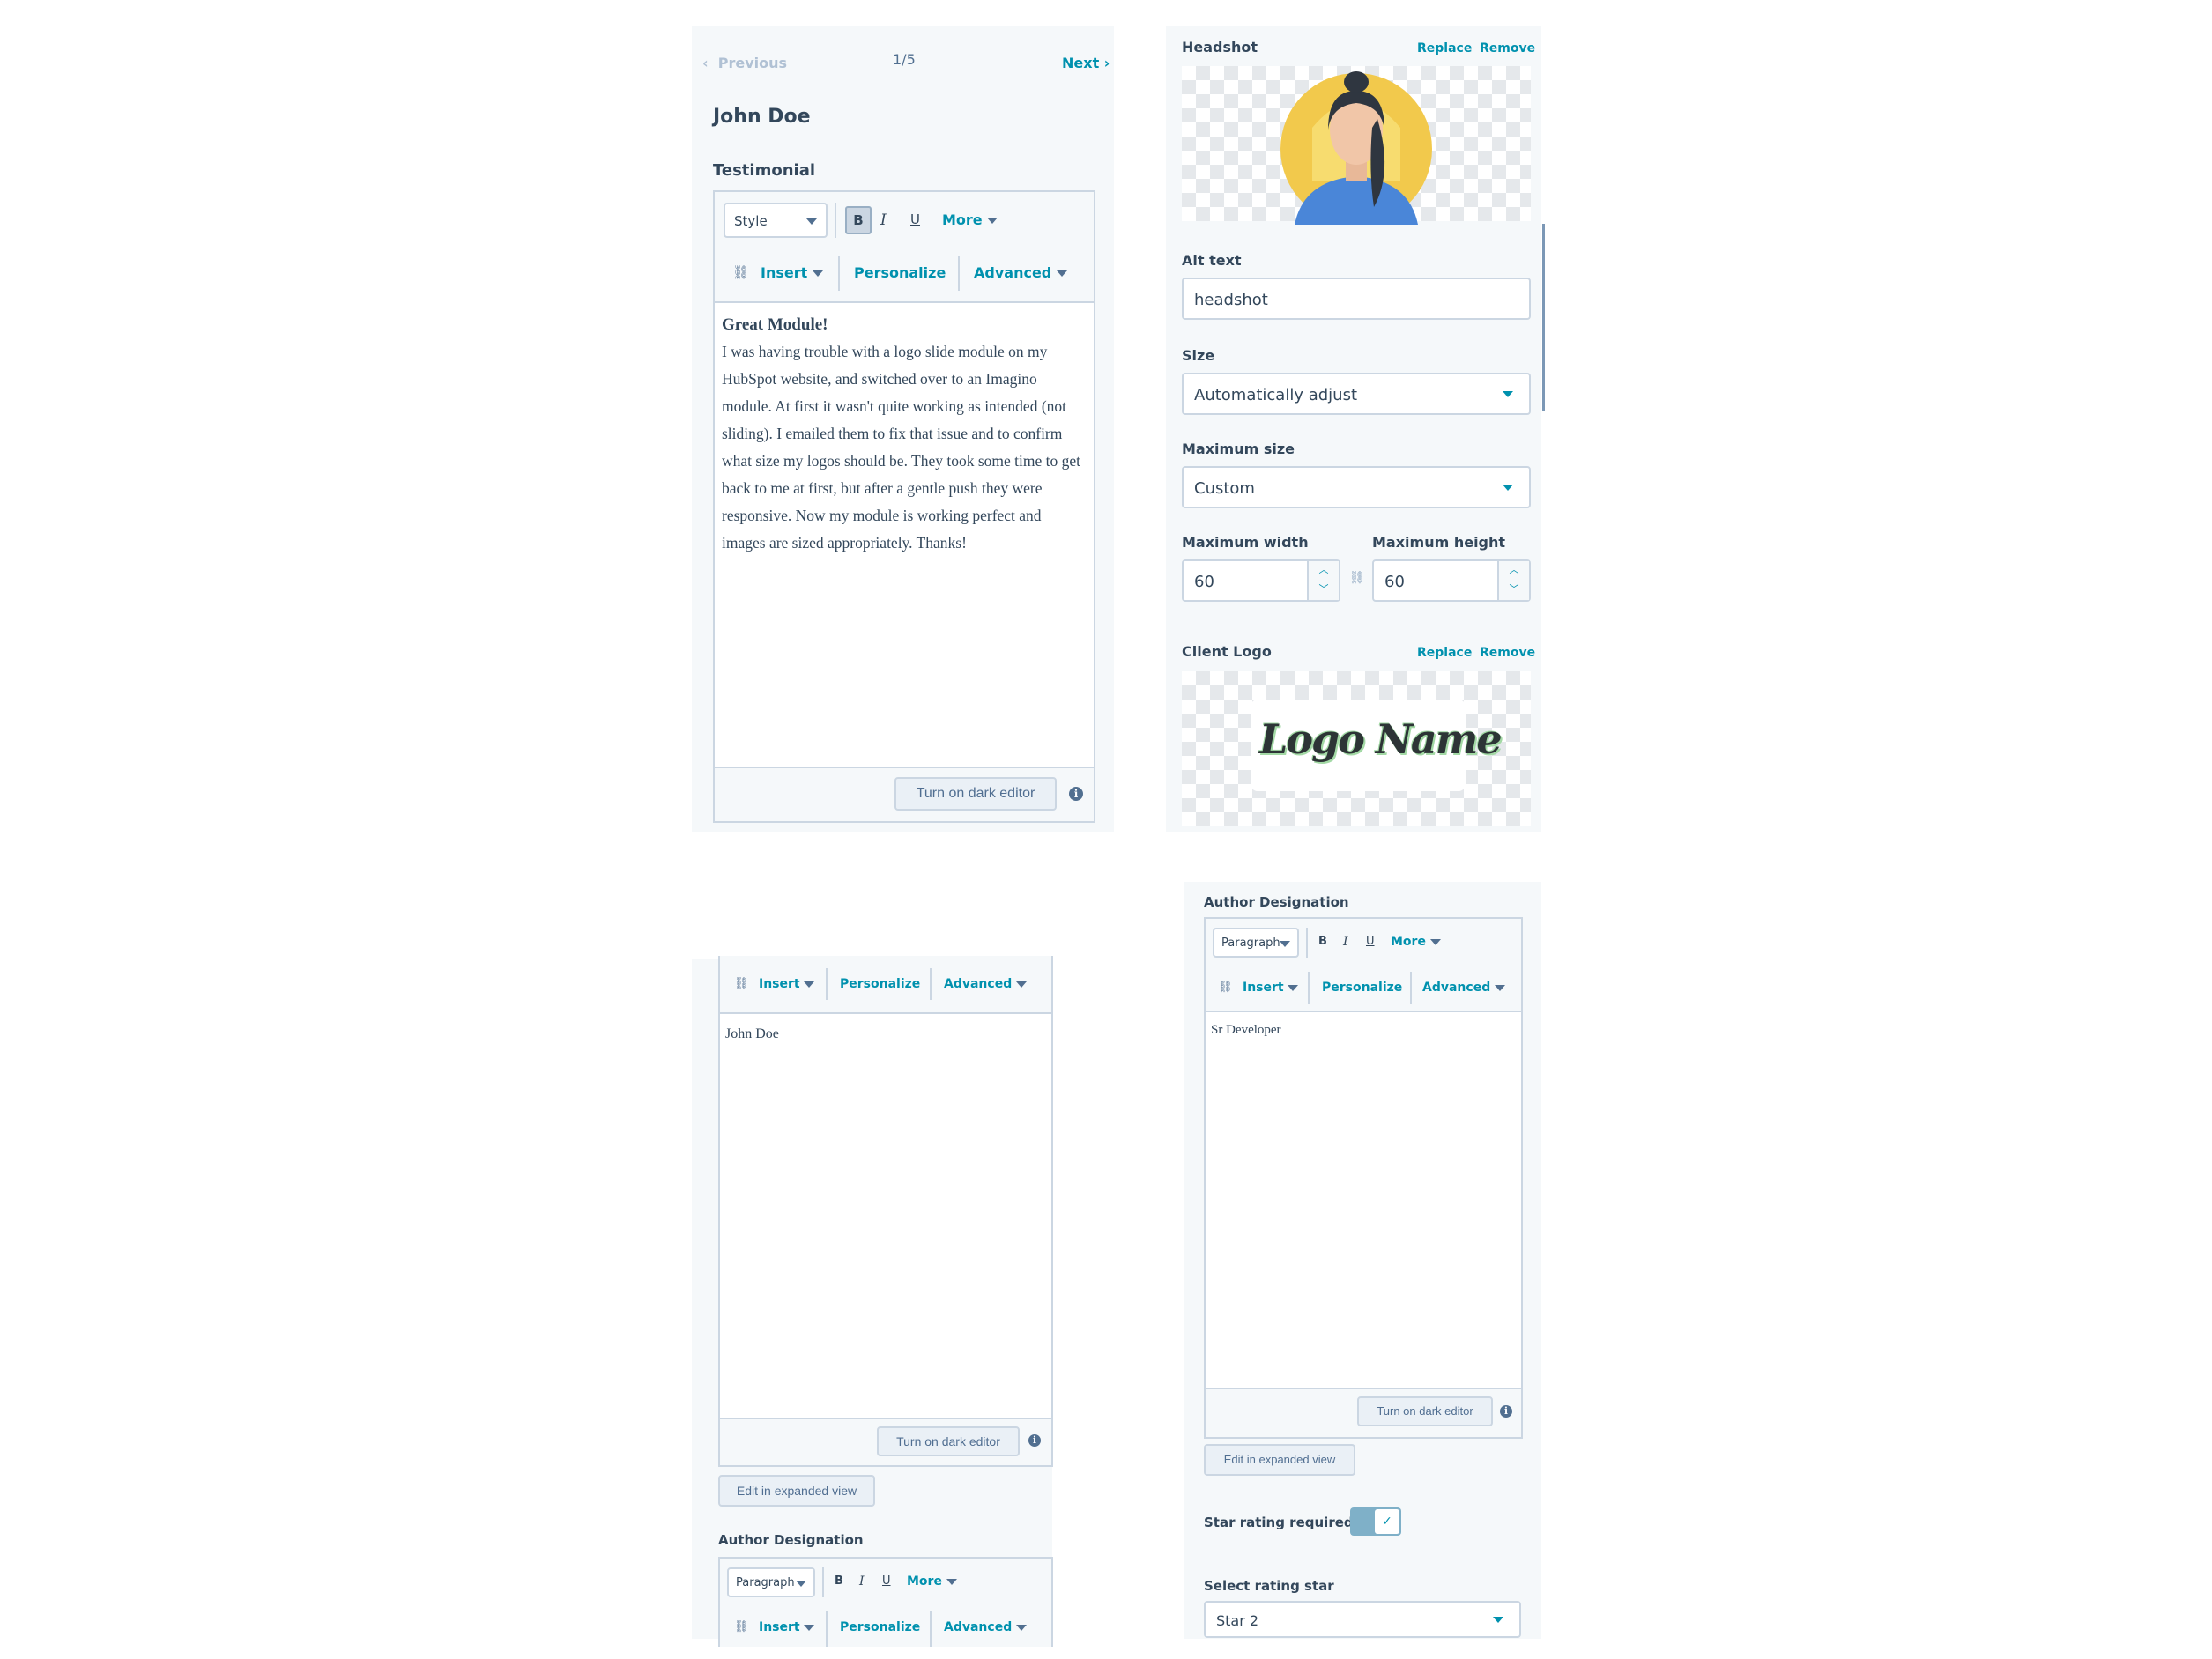 Image resolution: width=2212 pixels, height=1659 pixels. Describe the element at coordinates (776, 220) in the screenshot. I see `style-select: Style` at that location.